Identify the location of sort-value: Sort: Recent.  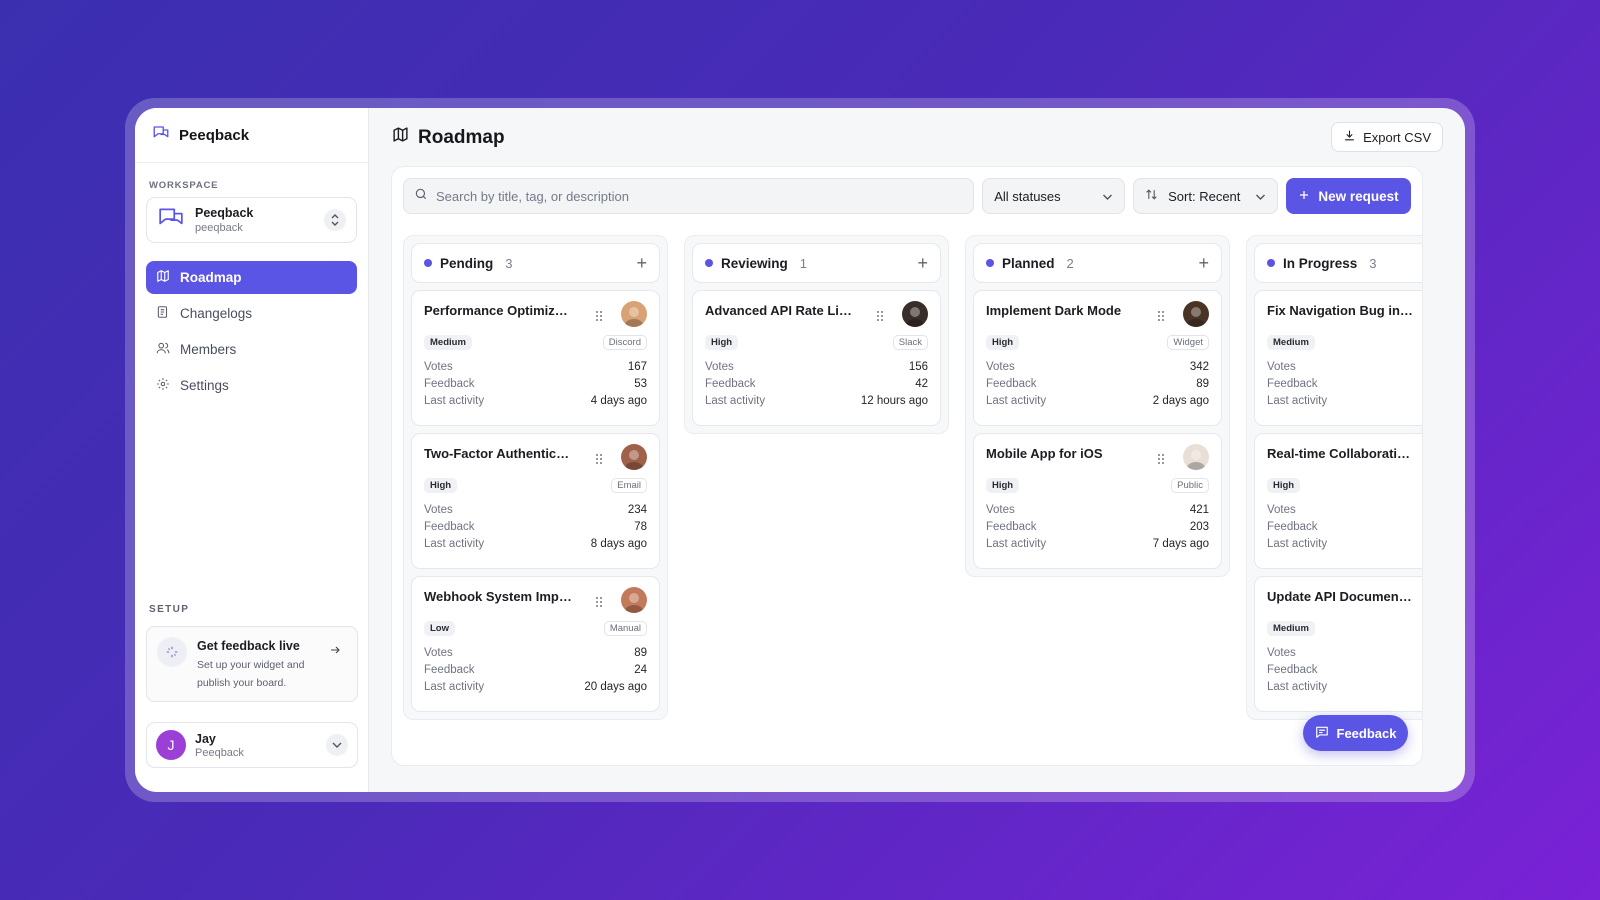
(1204, 196).